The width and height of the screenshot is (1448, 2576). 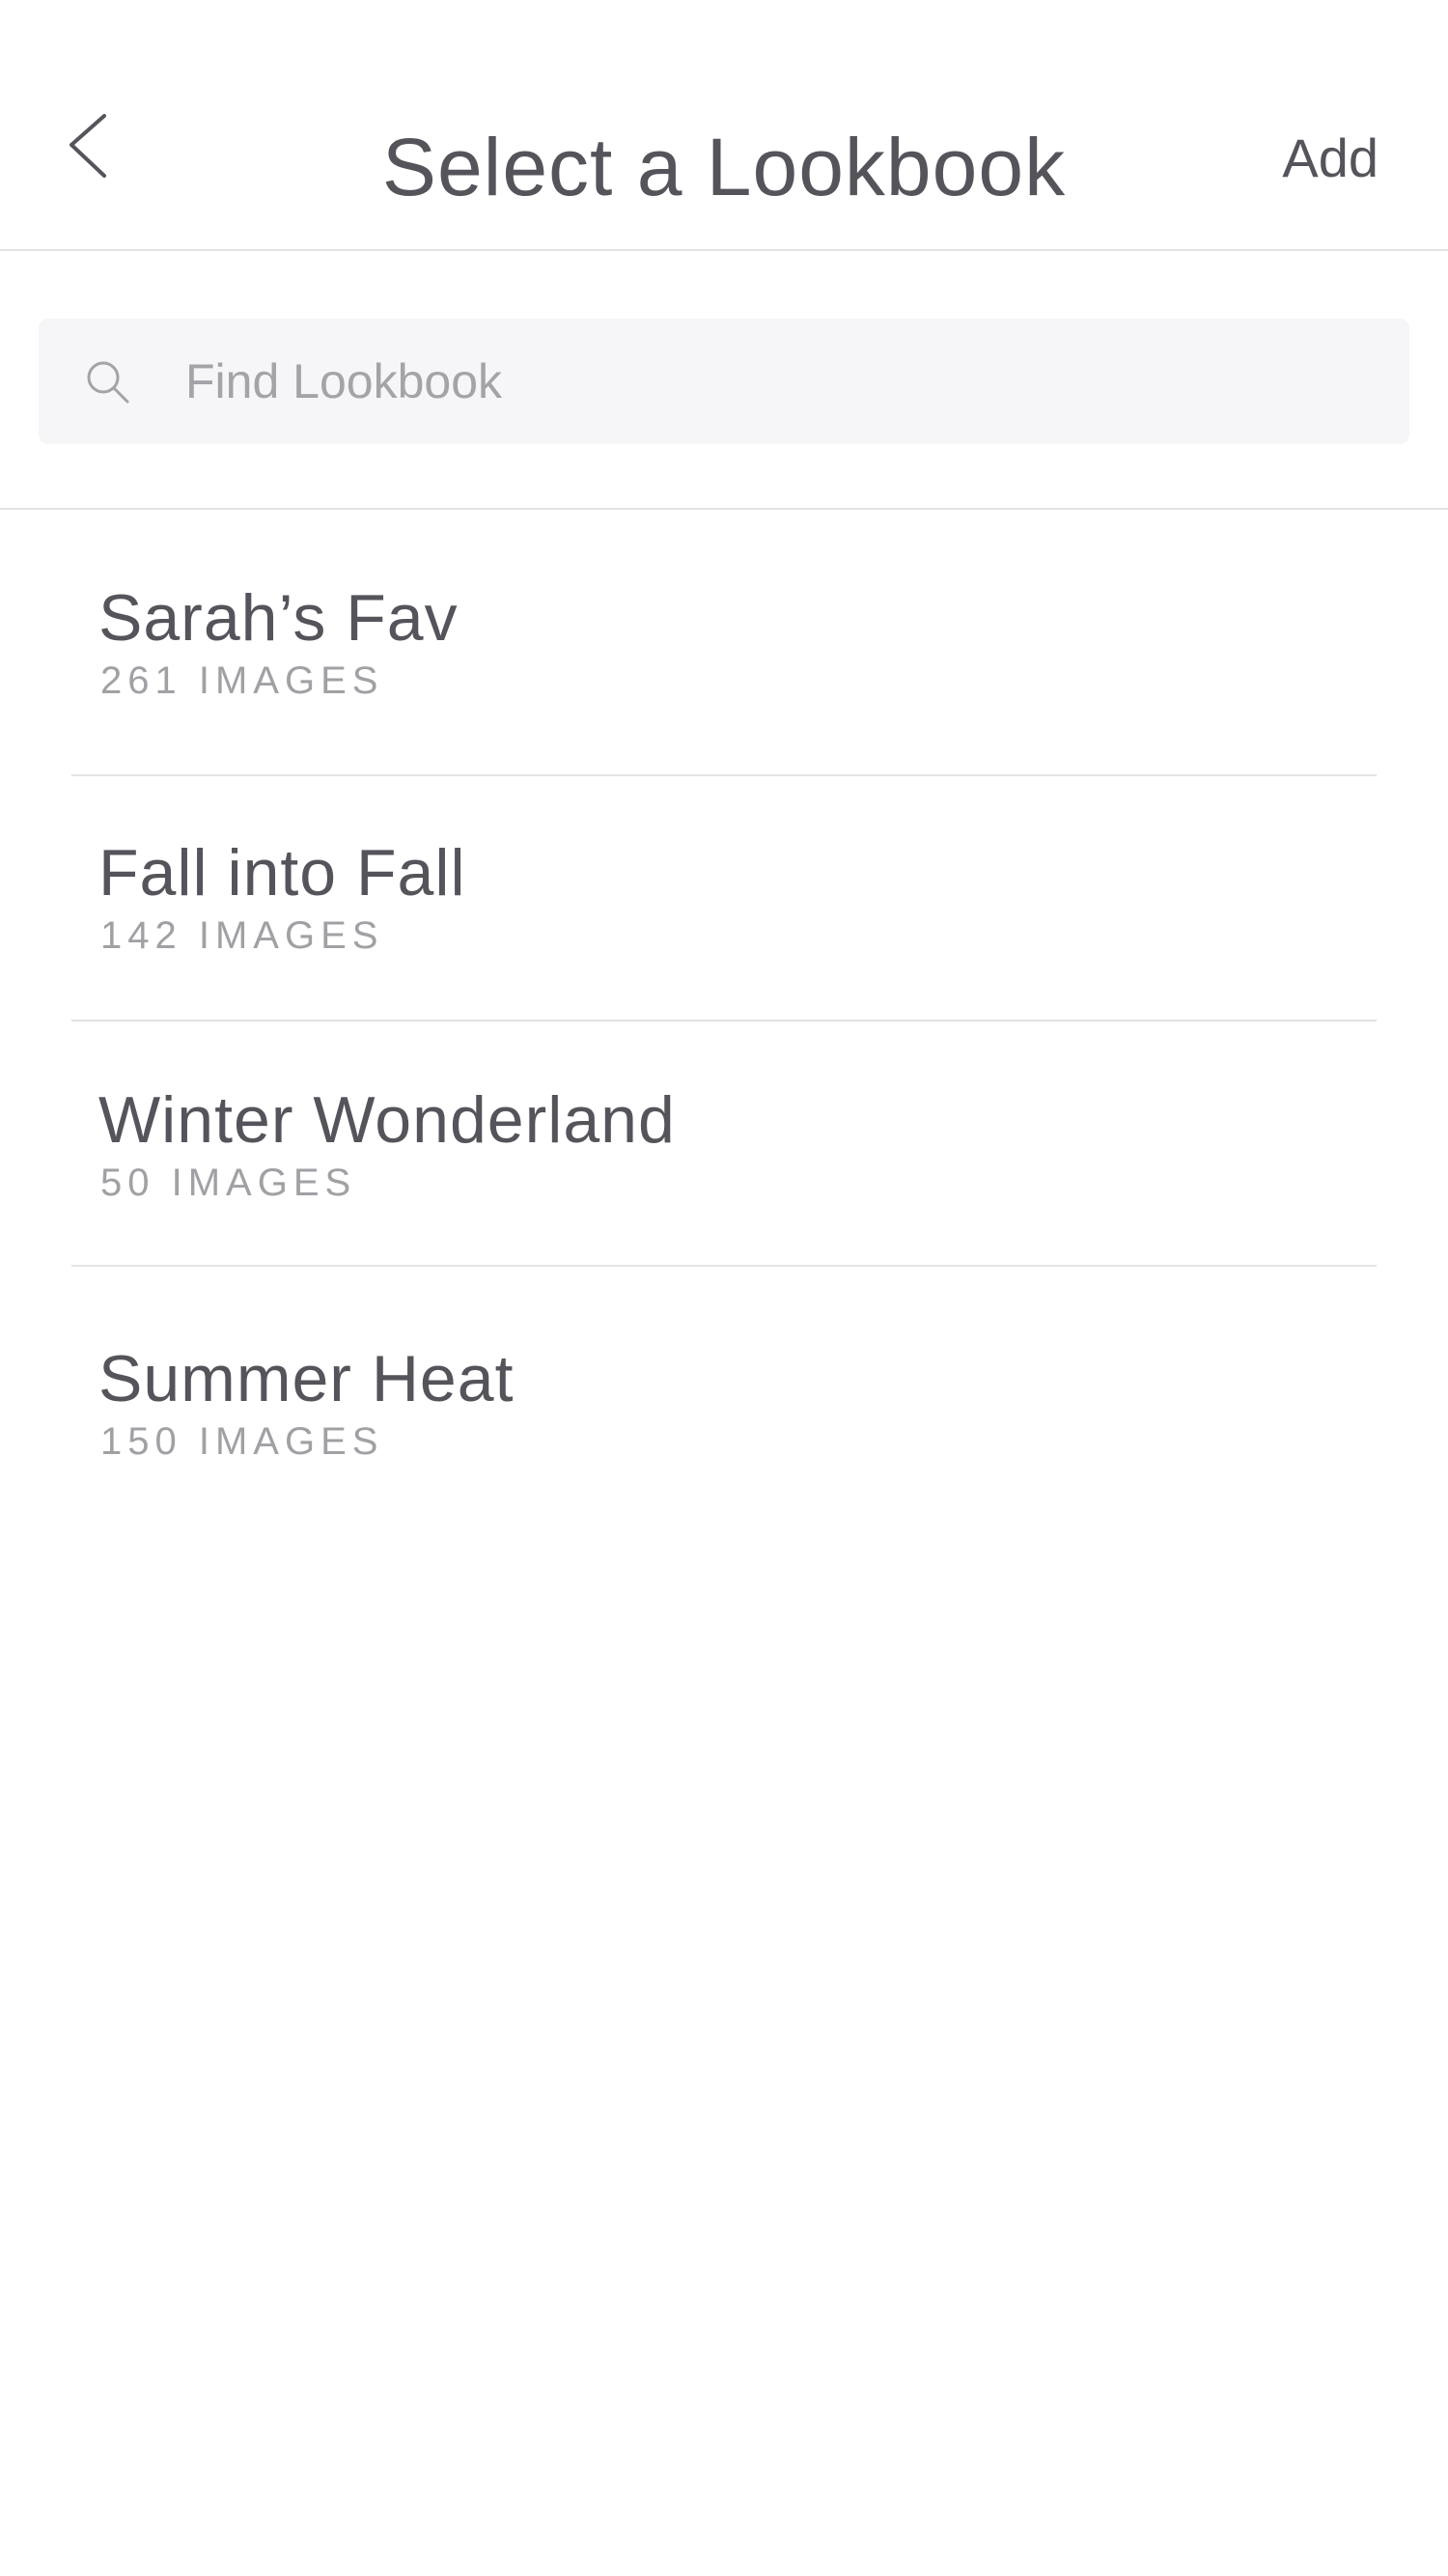 What do you see at coordinates (108, 383) in the screenshot?
I see `search-icon` at bounding box center [108, 383].